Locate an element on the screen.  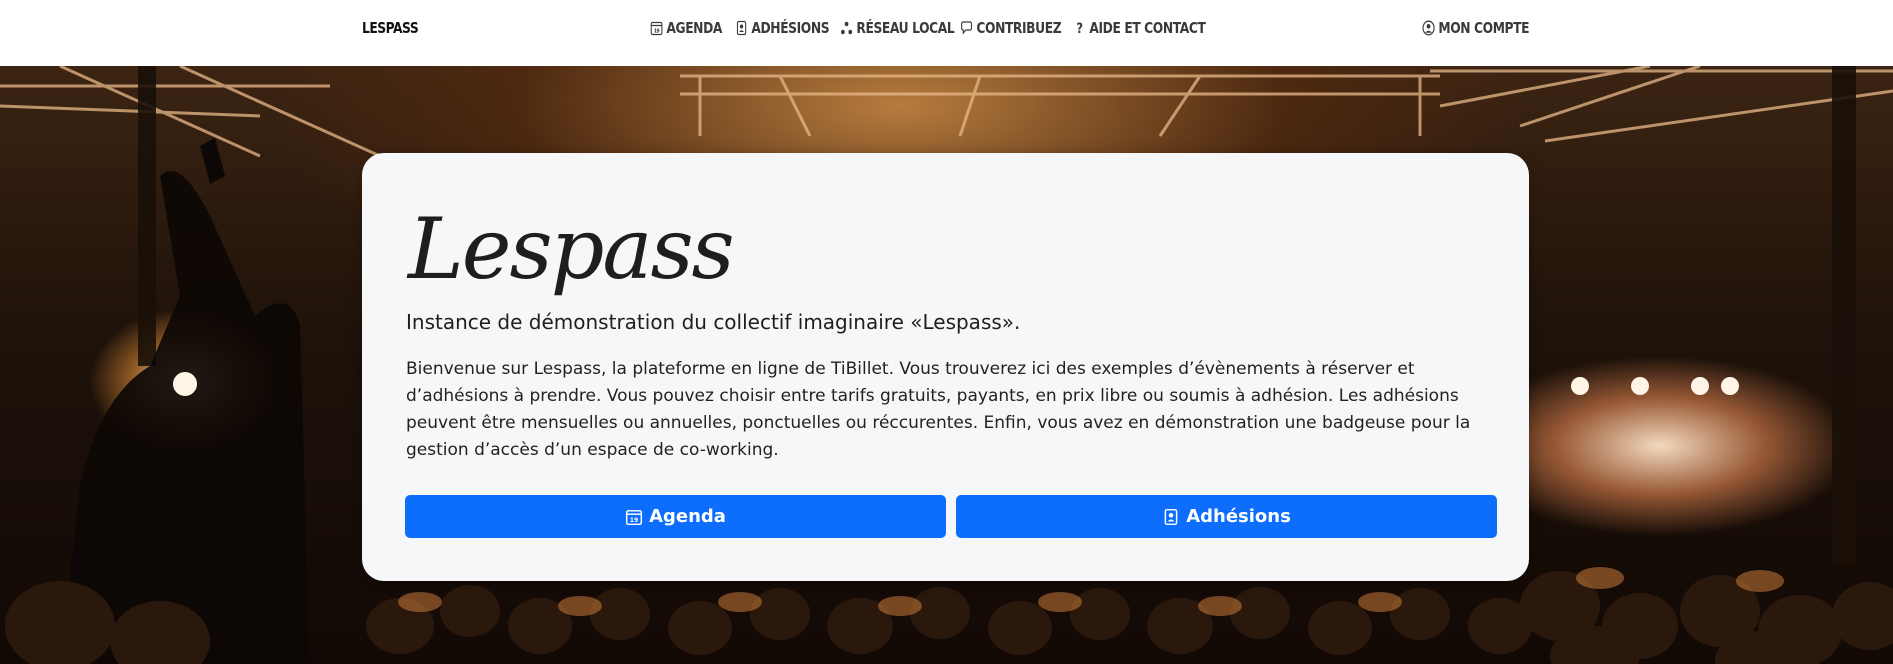
page-title: Lespass is located at coordinates (571, 249).